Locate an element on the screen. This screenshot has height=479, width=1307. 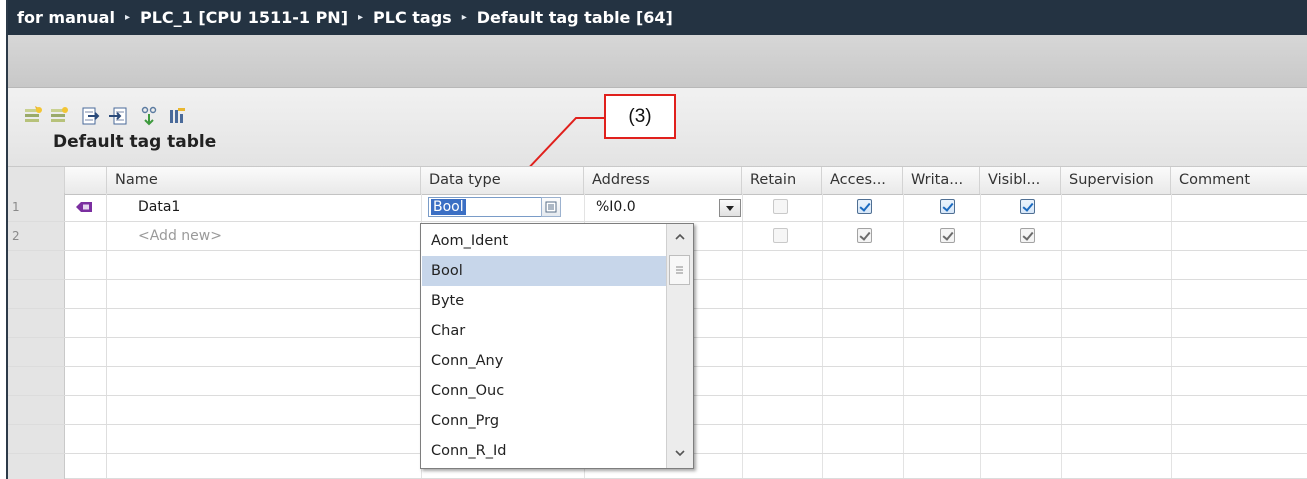
breadcrumb-plc-tags: PLC tags is located at coordinates (412, 17).